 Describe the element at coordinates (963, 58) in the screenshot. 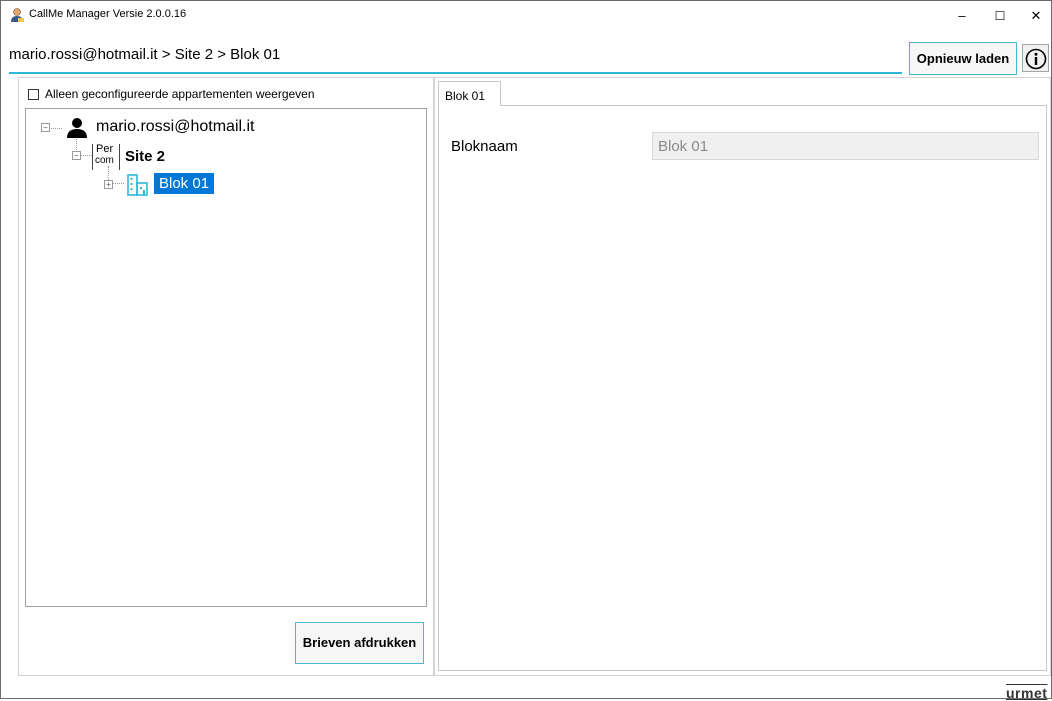

I see `reload-button: Opnieuw laden` at that location.